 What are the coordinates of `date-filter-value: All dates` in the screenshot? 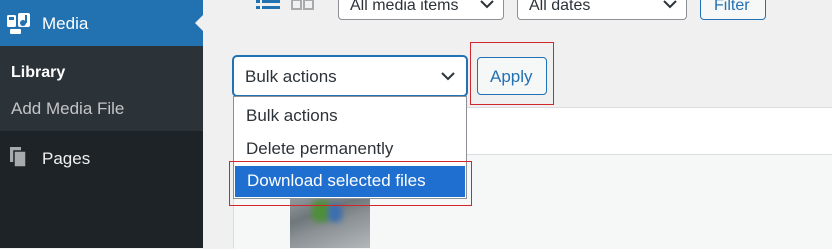 It's located at (560, 7).